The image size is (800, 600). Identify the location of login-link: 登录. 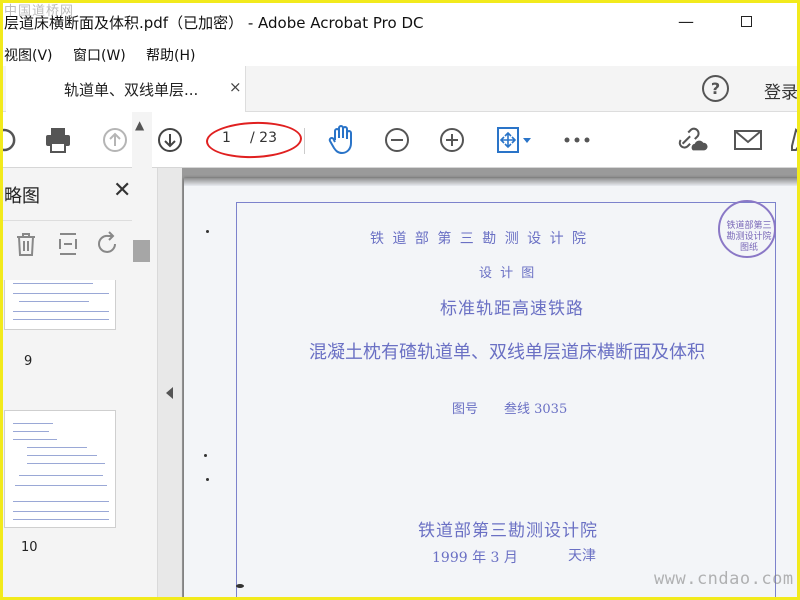
(781, 90).